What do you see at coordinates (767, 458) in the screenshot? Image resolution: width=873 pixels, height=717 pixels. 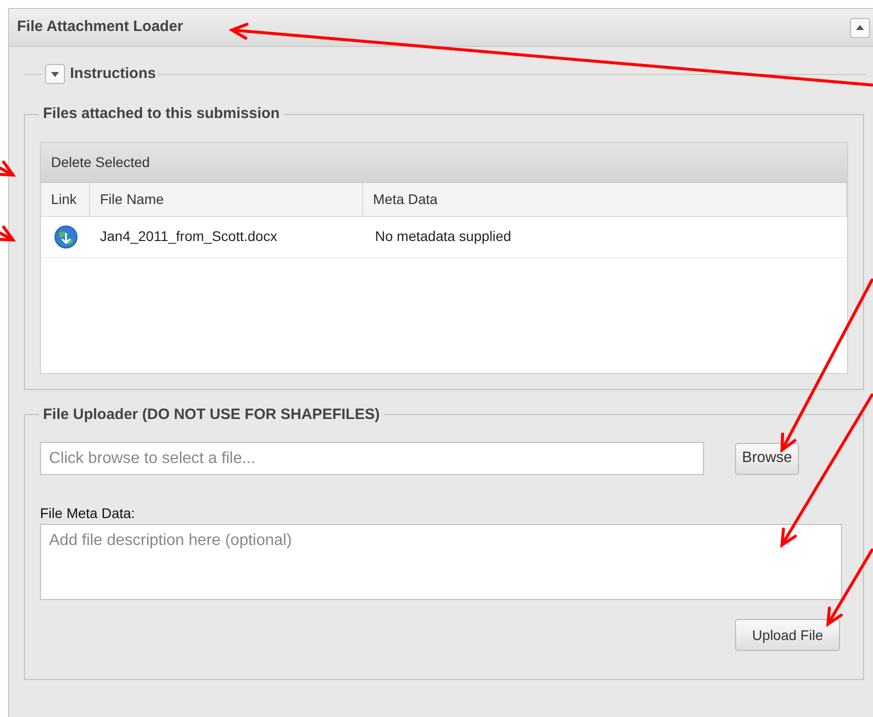 I see `browse-button: Browse` at bounding box center [767, 458].